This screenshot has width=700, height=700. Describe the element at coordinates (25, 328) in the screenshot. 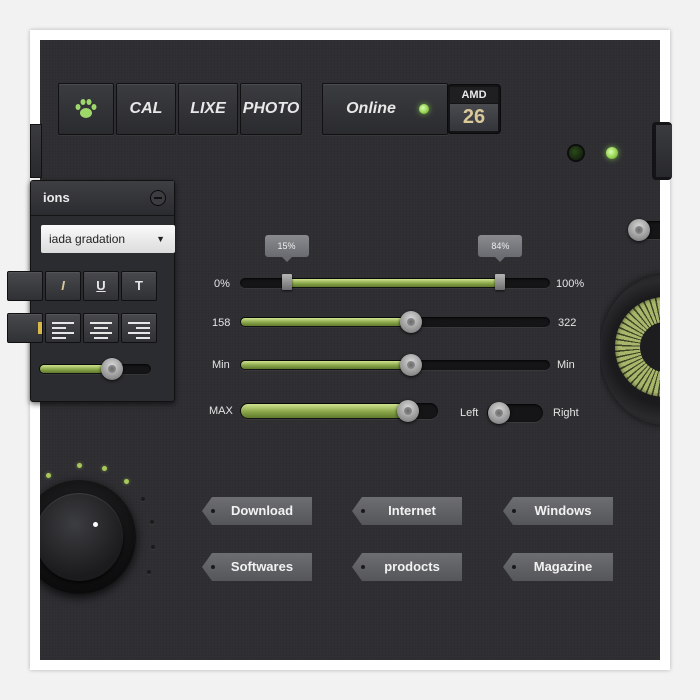

I see `align-justify-button-partial` at that location.